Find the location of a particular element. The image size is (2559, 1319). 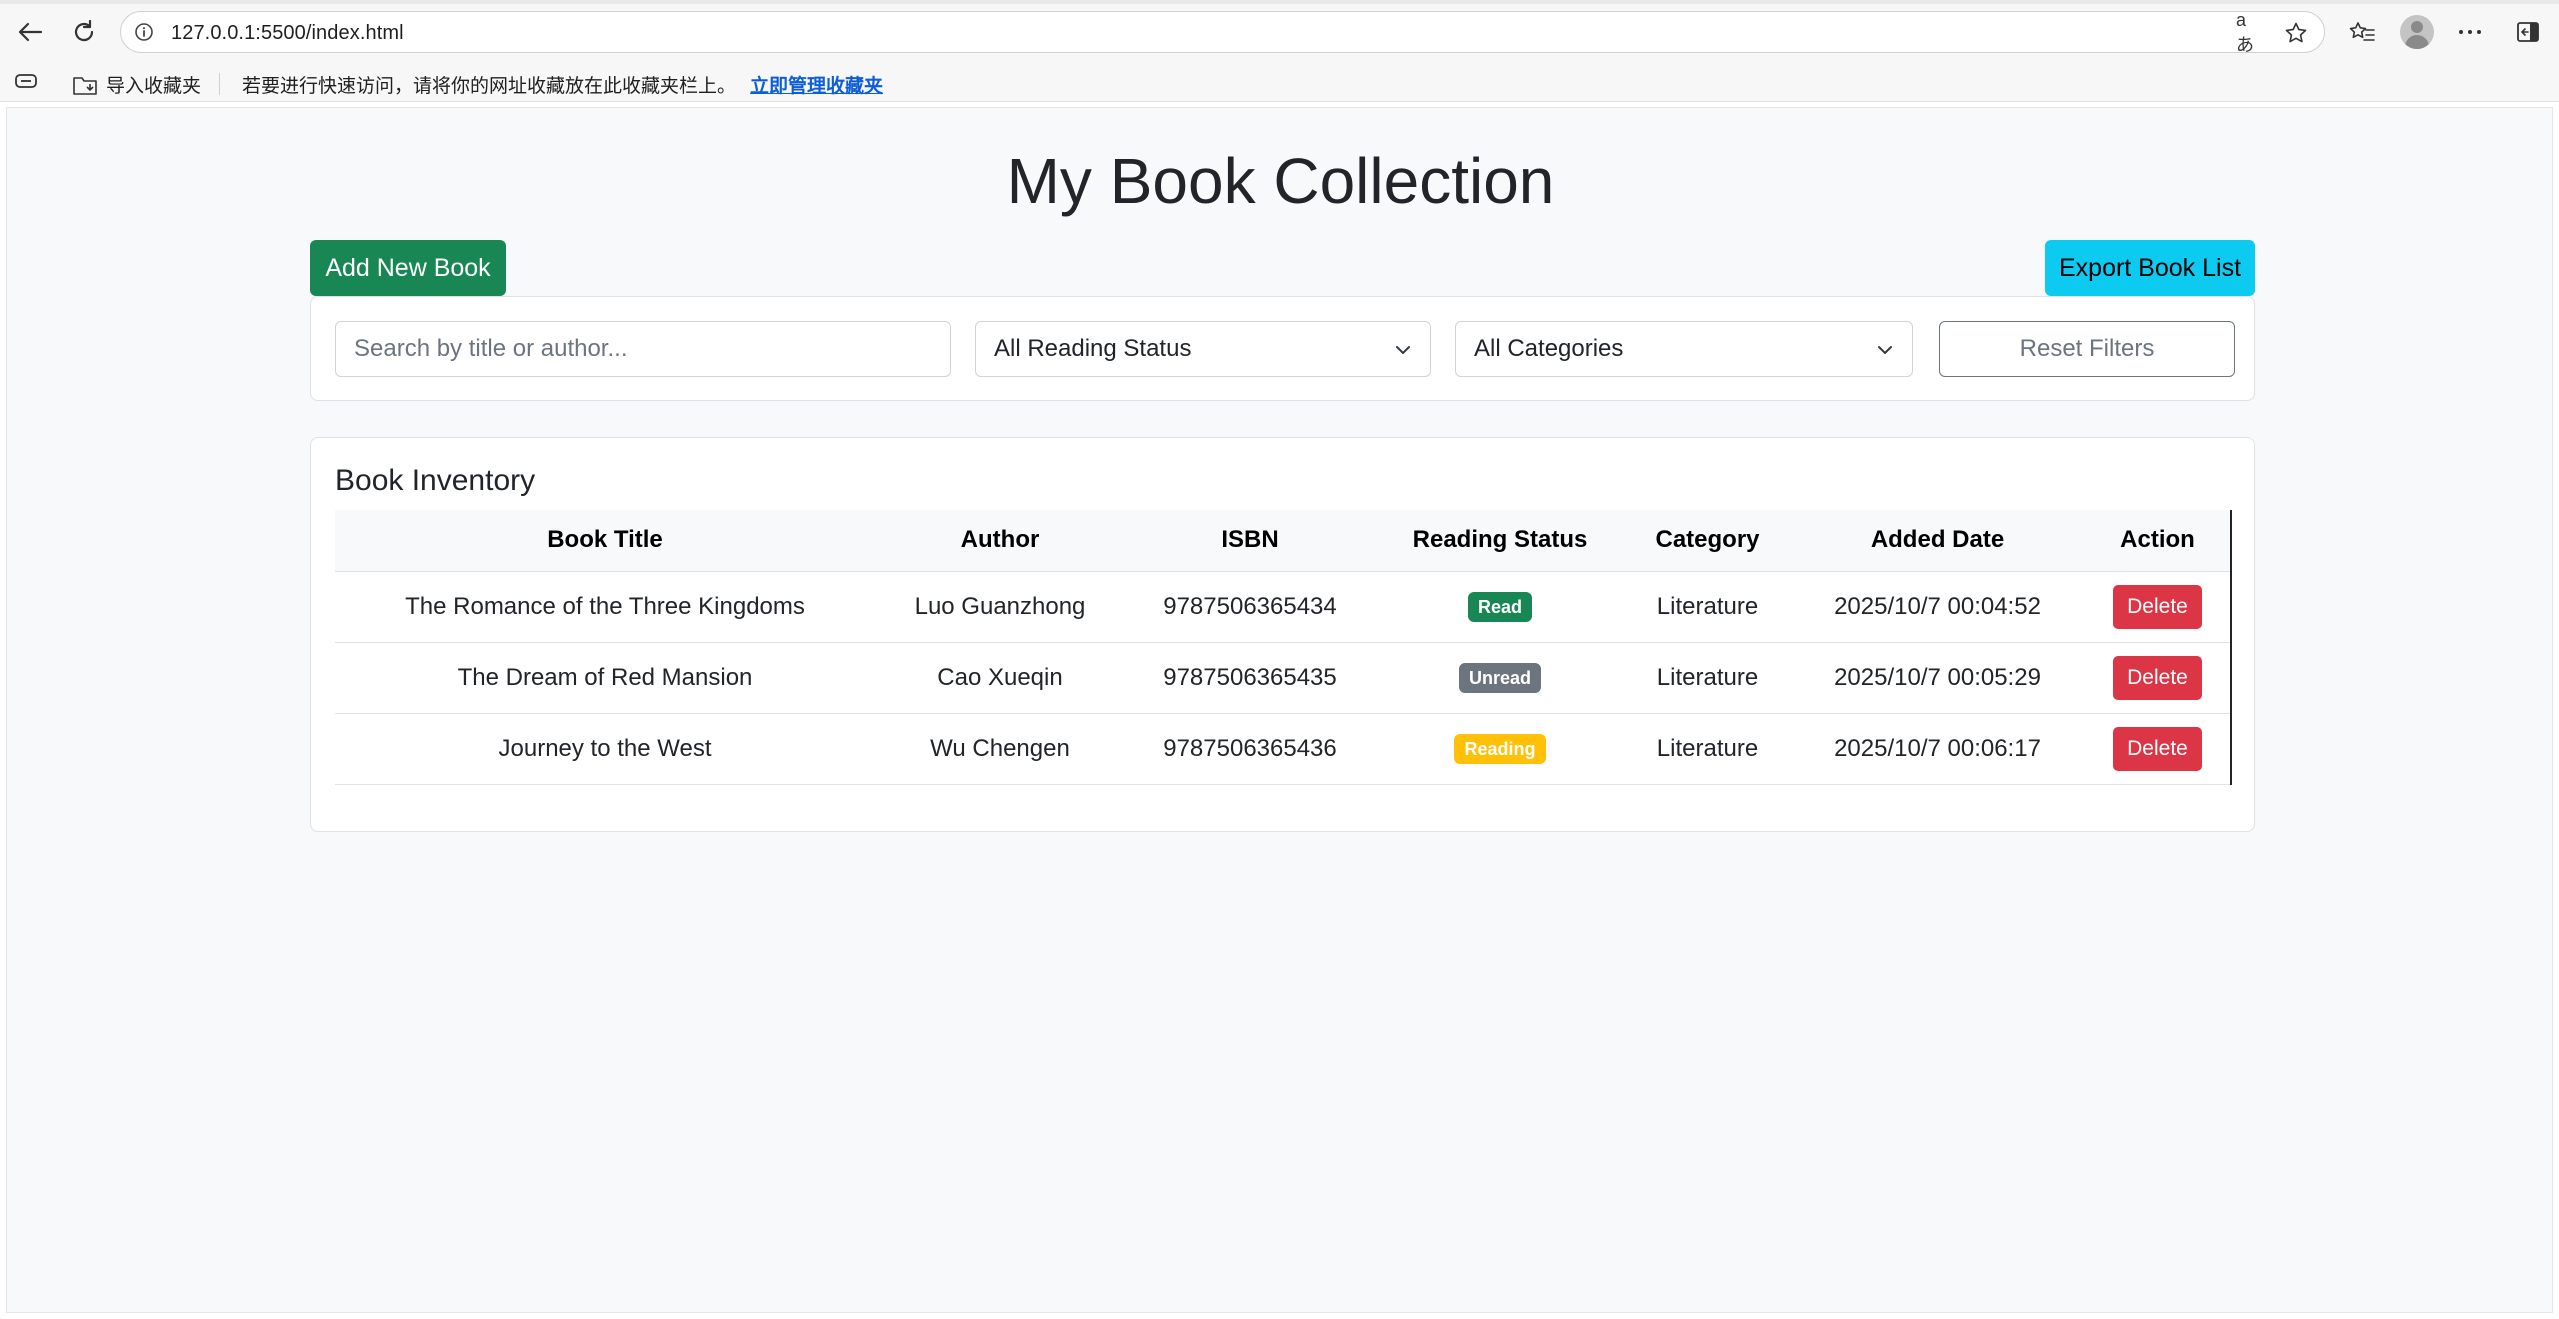

address-bar: 127.0.0.1:5500/index.html aあ is located at coordinates (1222, 32).